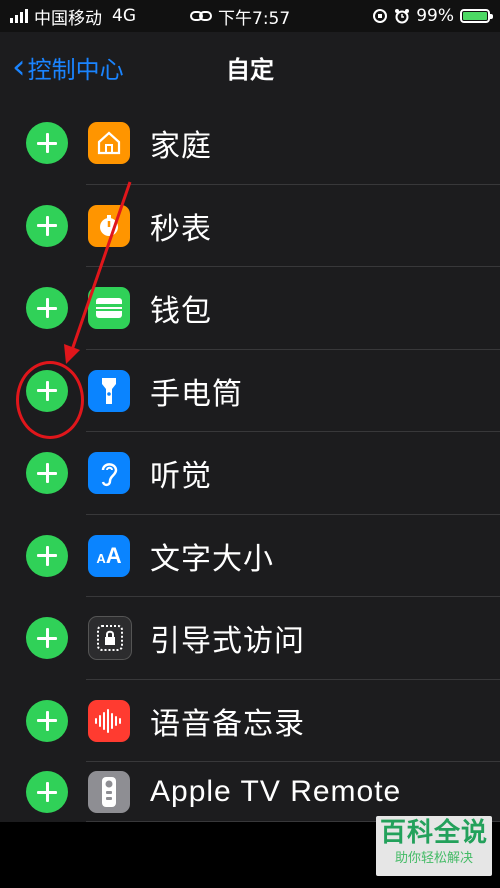 Image resolution: width=500 pixels, height=888 pixels. What do you see at coordinates (250, 308) in the screenshot?
I see `list-item: 钱包` at bounding box center [250, 308].